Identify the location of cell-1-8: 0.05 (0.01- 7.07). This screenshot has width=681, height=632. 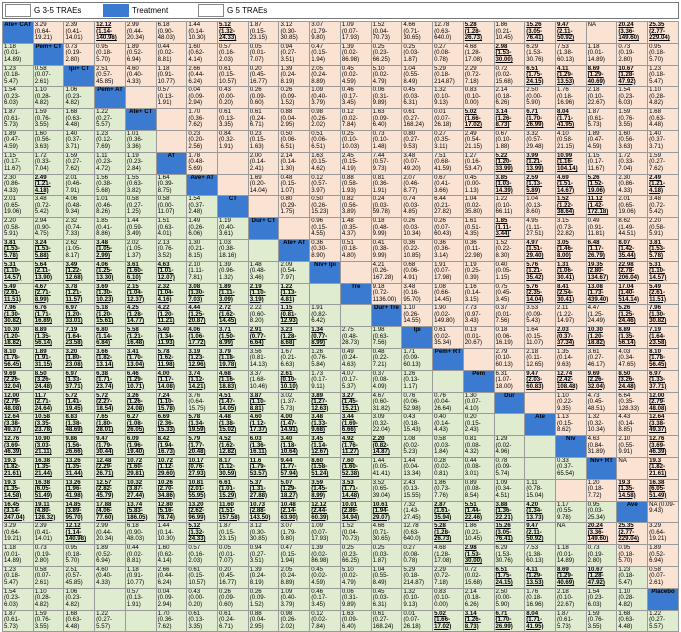
(263, 54).